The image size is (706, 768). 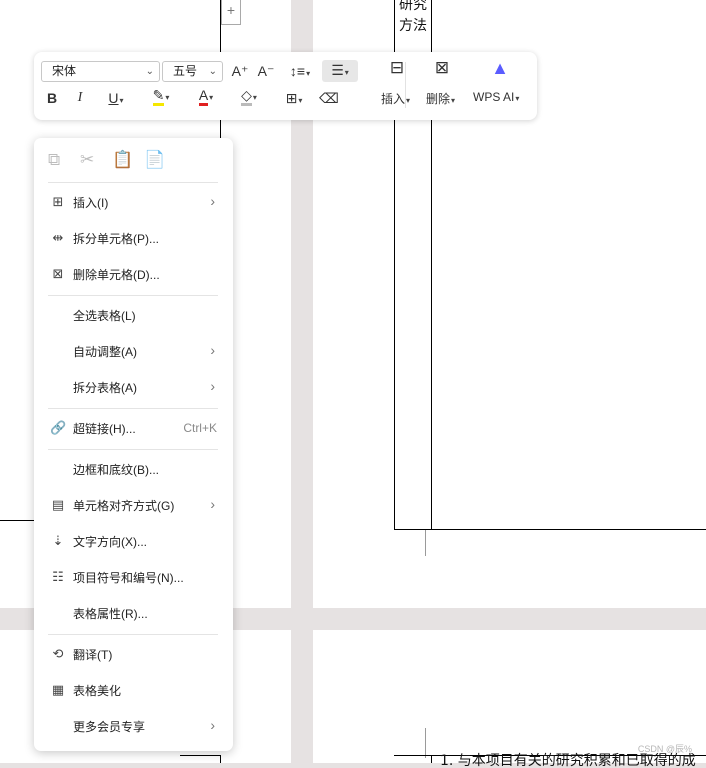 I want to click on menu-item-split-table: 拆分表格(A) ›, so click(x=133, y=387).